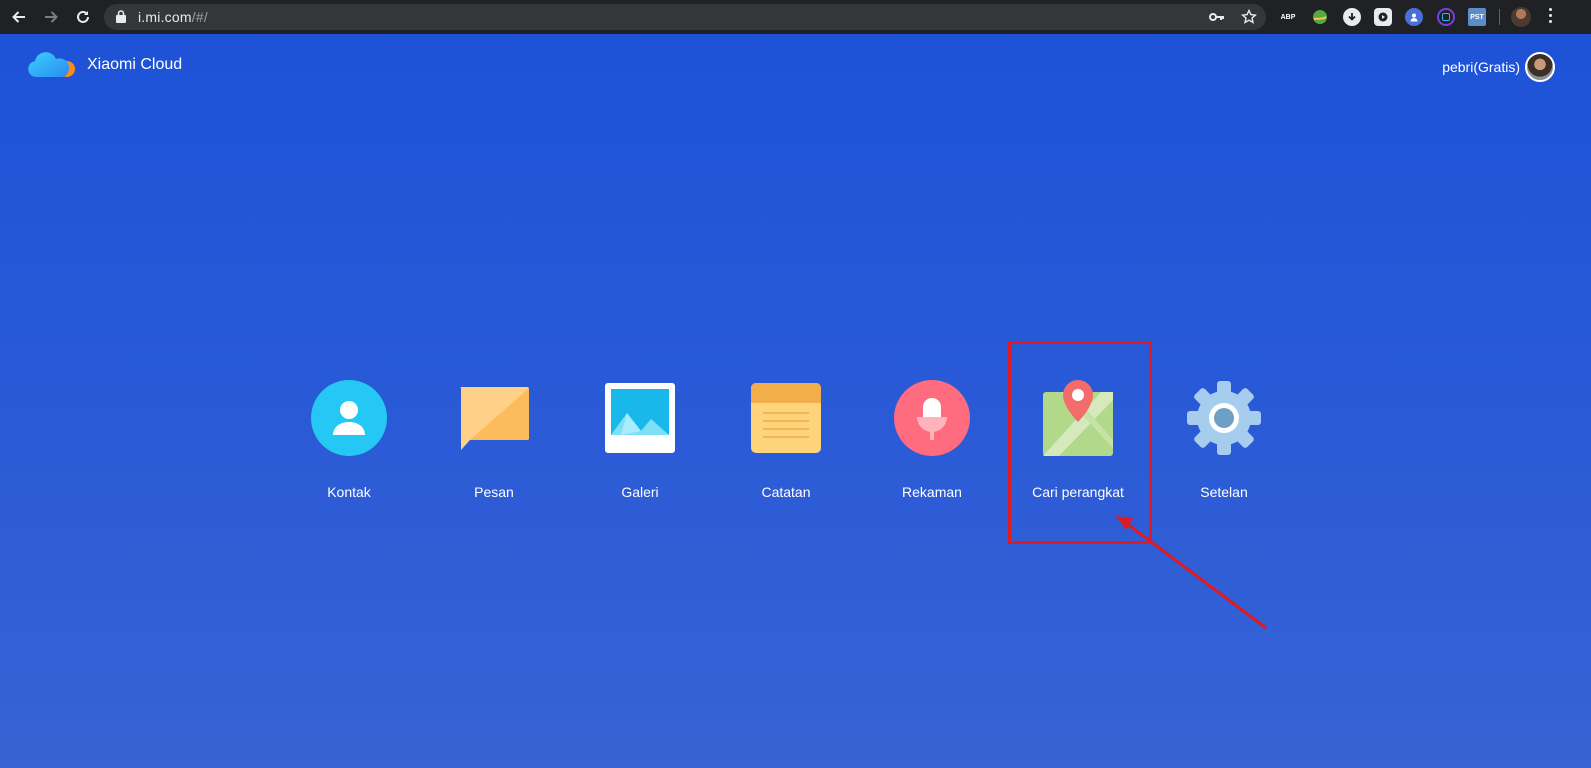  I want to click on browser-toolbar: i.mi.com/#/ ABP PST, so click(795, 17).